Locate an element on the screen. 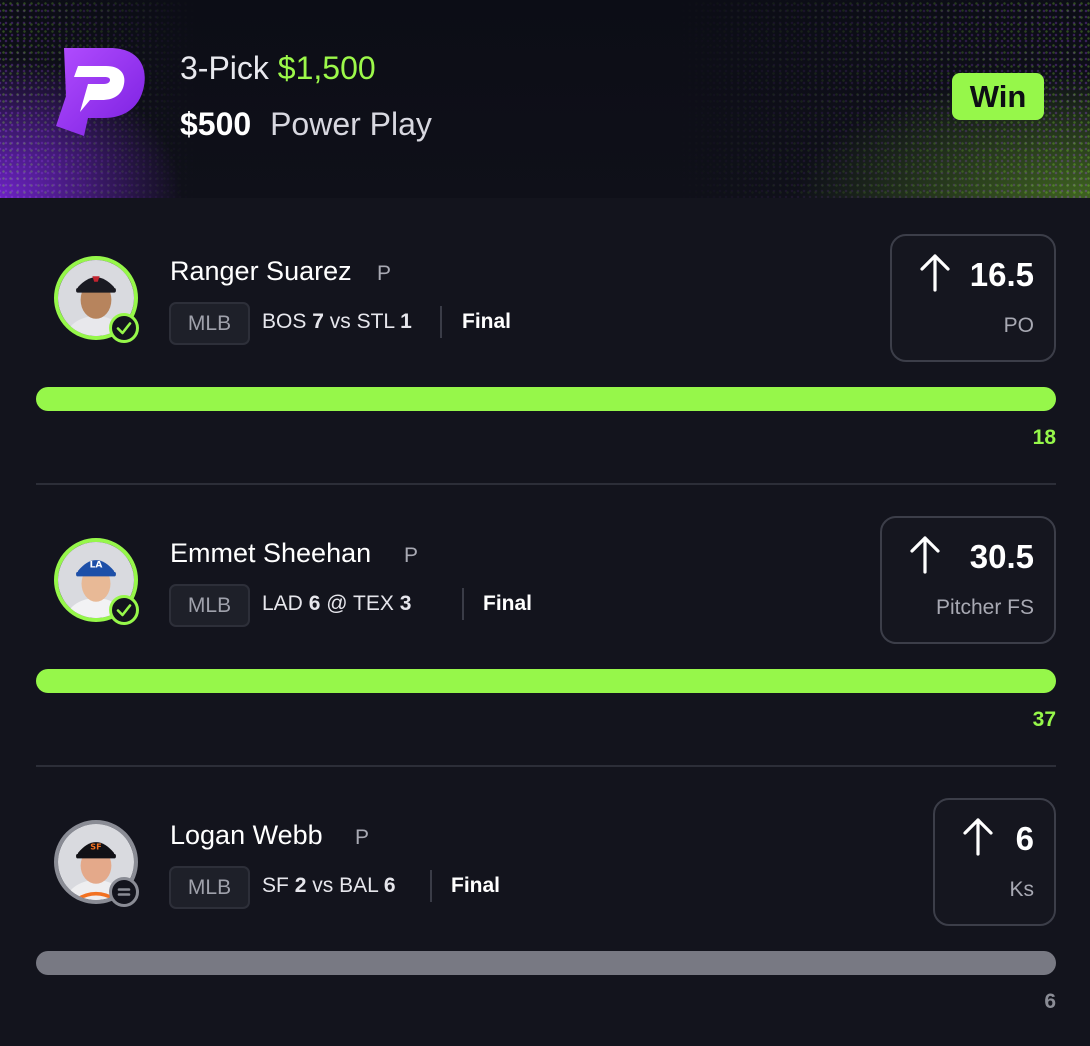 The image size is (1090, 1046). team-home: STL is located at coordinates (375, 321).